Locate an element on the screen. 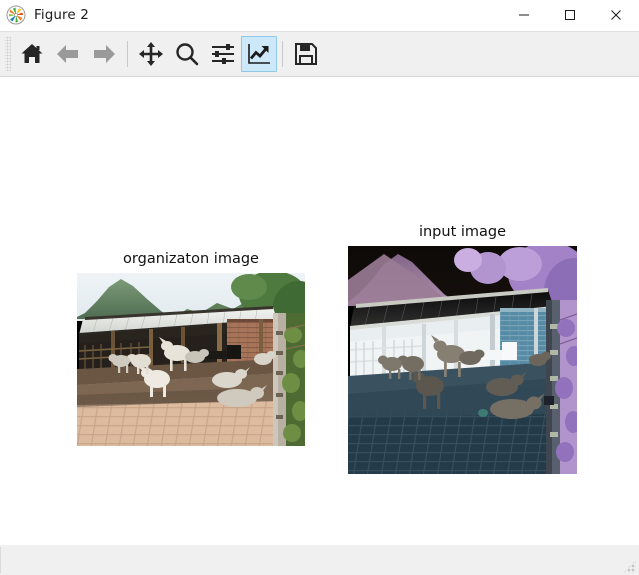  home-icon is located at coordinates (32, 54).